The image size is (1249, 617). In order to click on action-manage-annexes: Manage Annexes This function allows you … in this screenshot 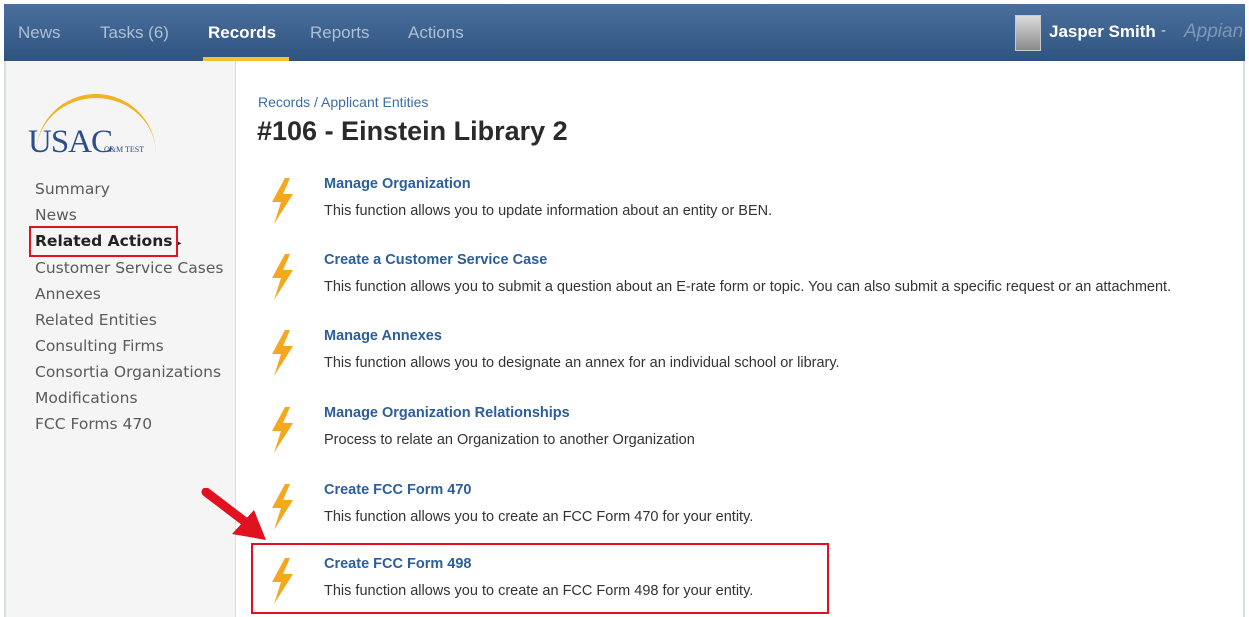, I will do `click(732, 358)`.